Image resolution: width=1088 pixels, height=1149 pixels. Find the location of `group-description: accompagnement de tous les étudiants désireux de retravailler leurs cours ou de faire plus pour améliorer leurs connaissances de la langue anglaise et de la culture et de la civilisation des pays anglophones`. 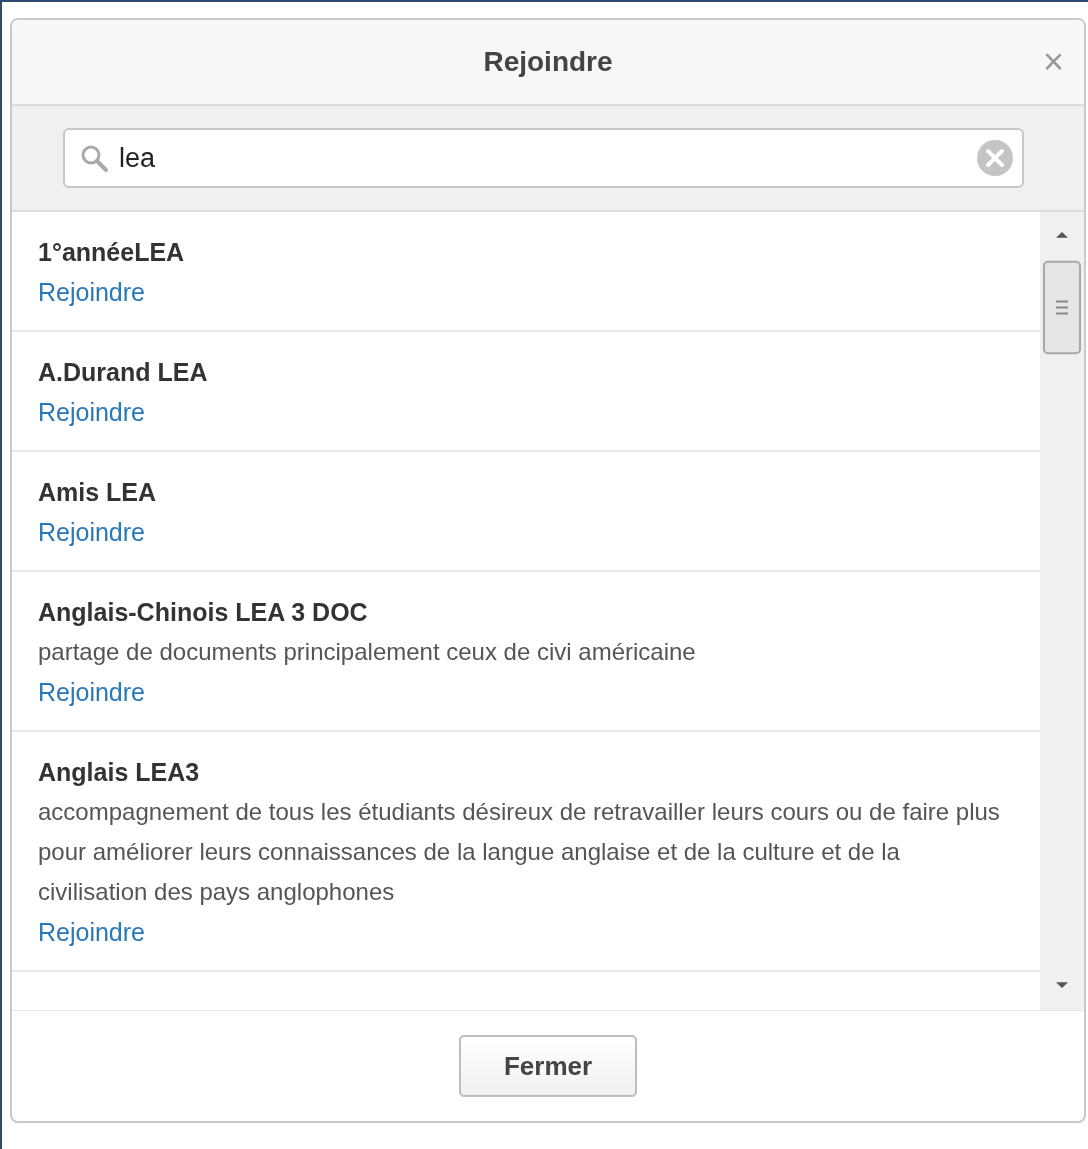

group-description: accompagnement de tous les étudiants désireux de retravailler leurs cours ou de faire plus pour améliorer leurs connaissances de la langue anglaise et de la culture et de la civilisation des pays anglophones is located at coordinates (519, 852).